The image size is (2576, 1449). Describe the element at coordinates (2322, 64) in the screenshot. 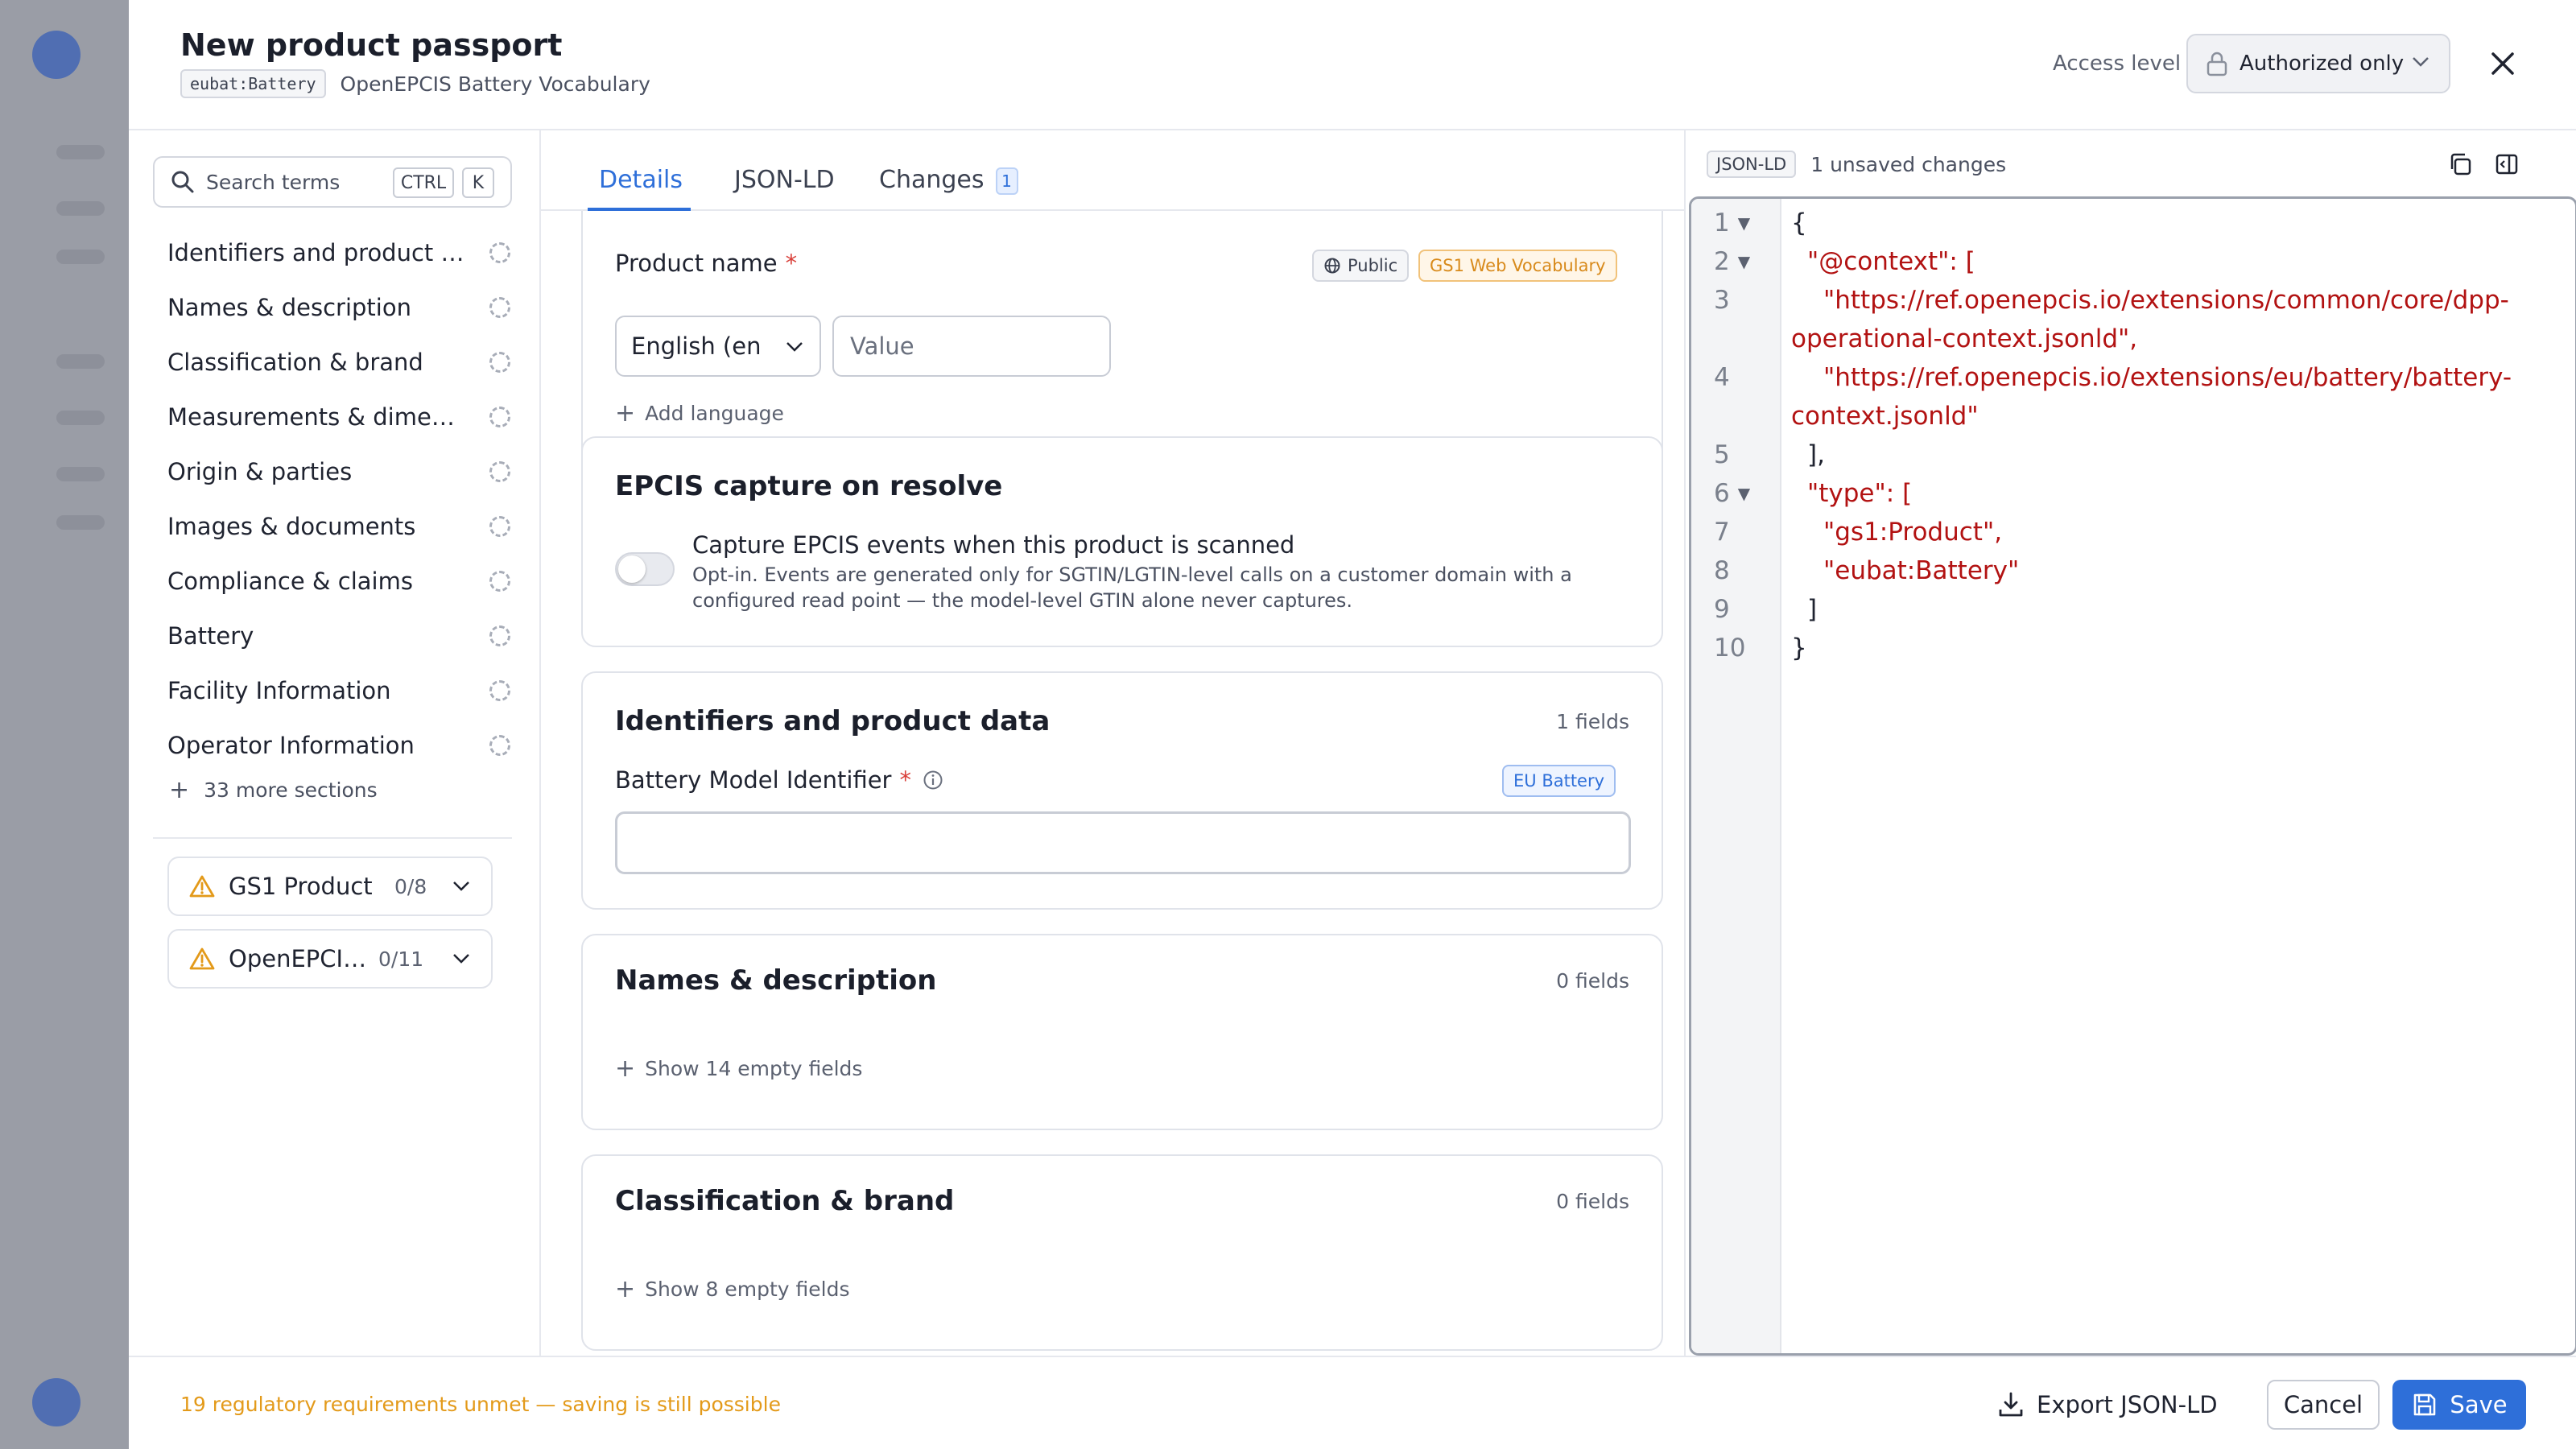

I see `access-level-value: Authorized only` at that location.